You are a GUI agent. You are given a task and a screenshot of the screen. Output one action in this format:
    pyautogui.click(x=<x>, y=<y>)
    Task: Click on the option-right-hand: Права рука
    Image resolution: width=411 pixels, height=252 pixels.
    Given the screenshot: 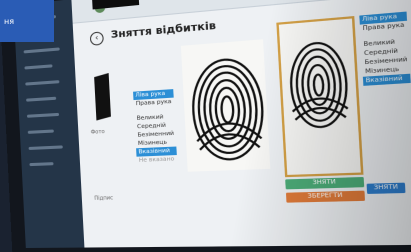 What is the action you would take?
    pyautogui.click(x=153, y=103)
    